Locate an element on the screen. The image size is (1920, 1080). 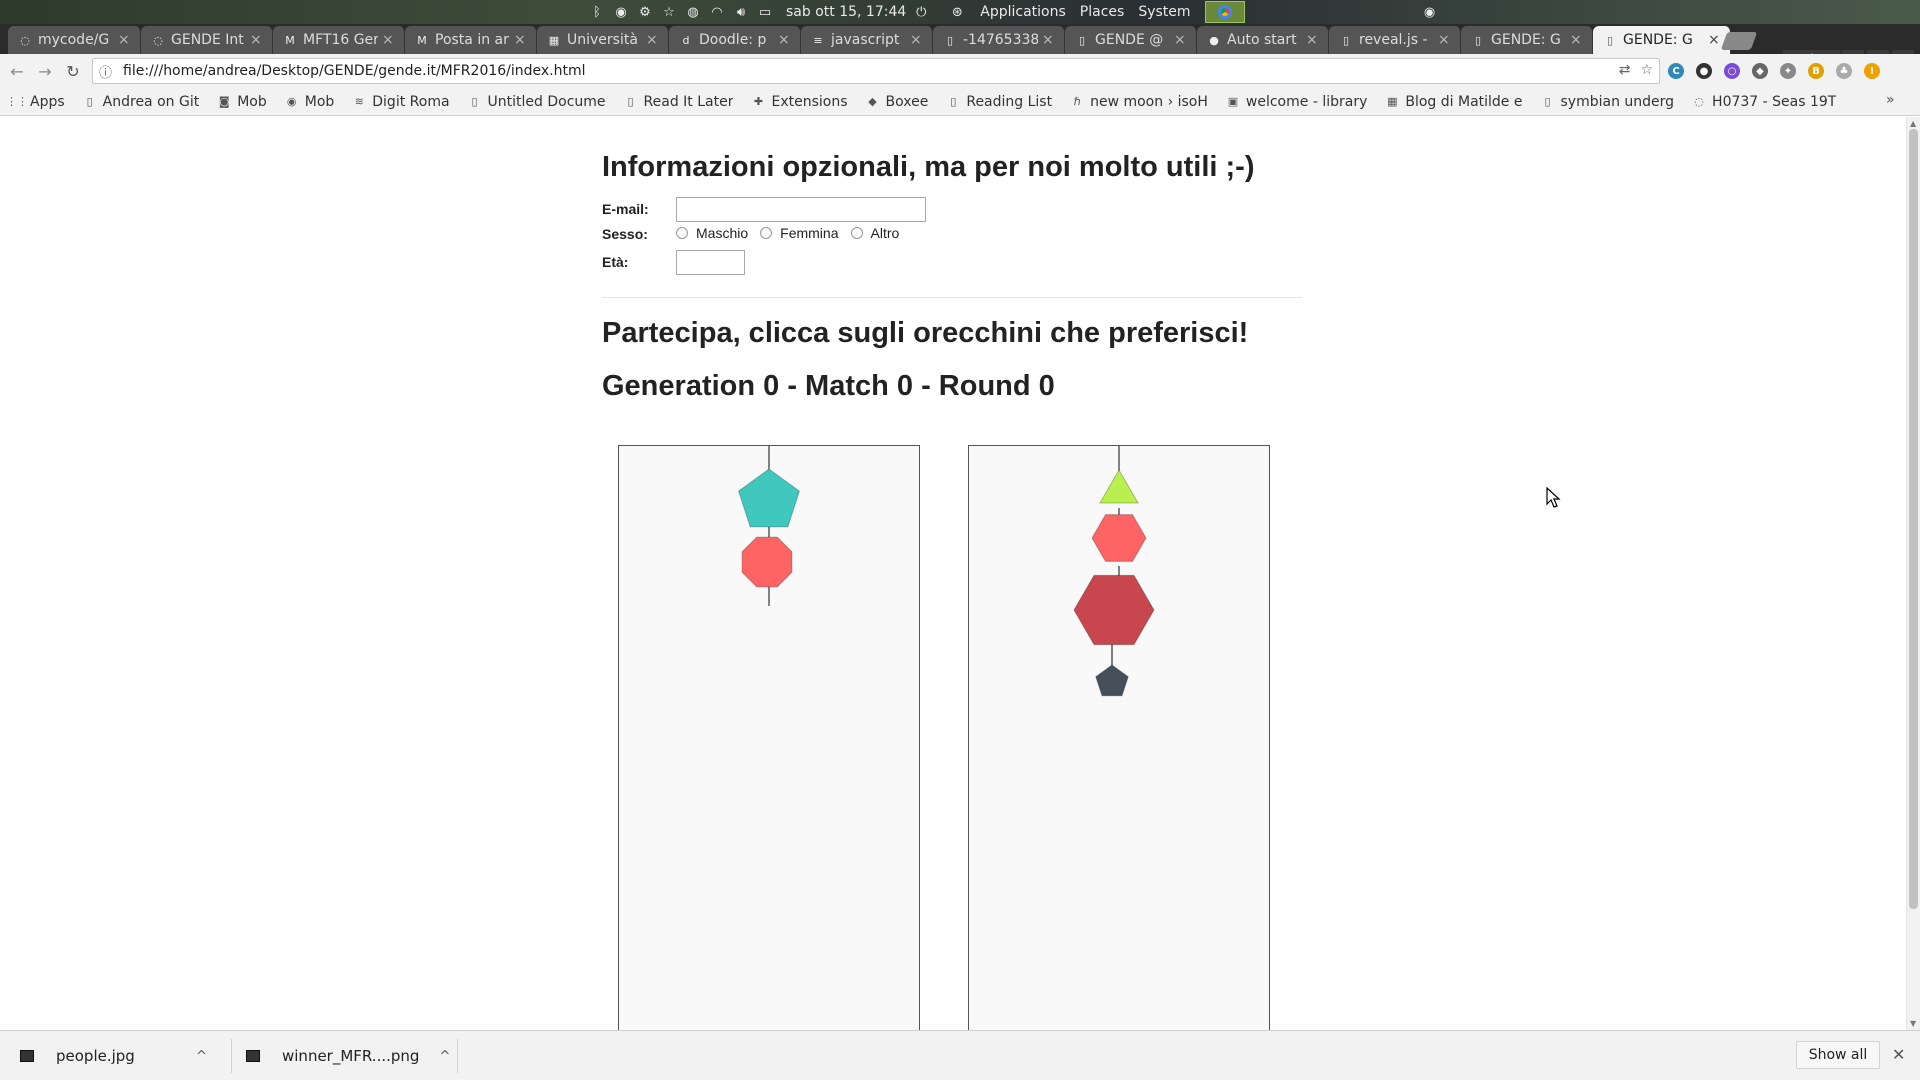
extension-c-icon: C is located at coordinates (1676, 71).